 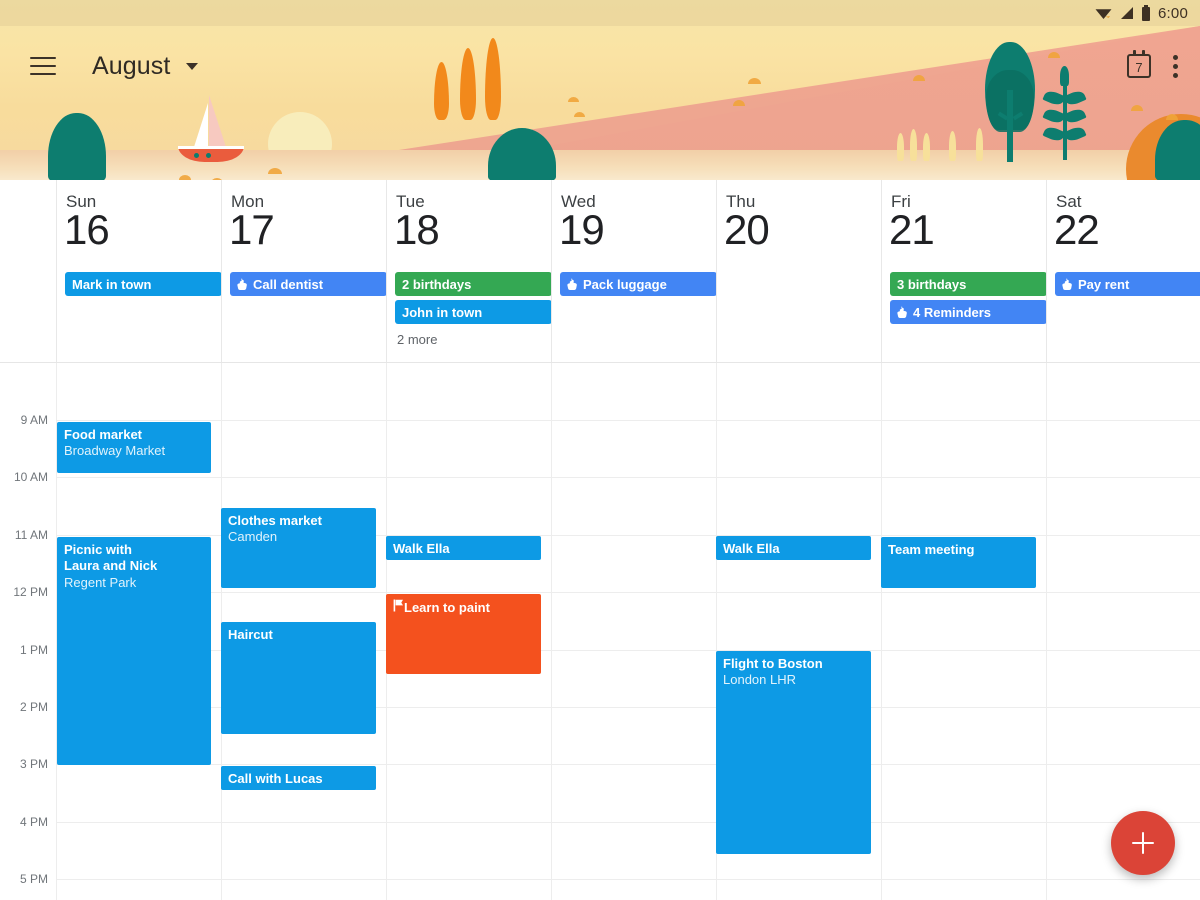 I want to click on cell-signal-icon, so click(x=1127, y=13).